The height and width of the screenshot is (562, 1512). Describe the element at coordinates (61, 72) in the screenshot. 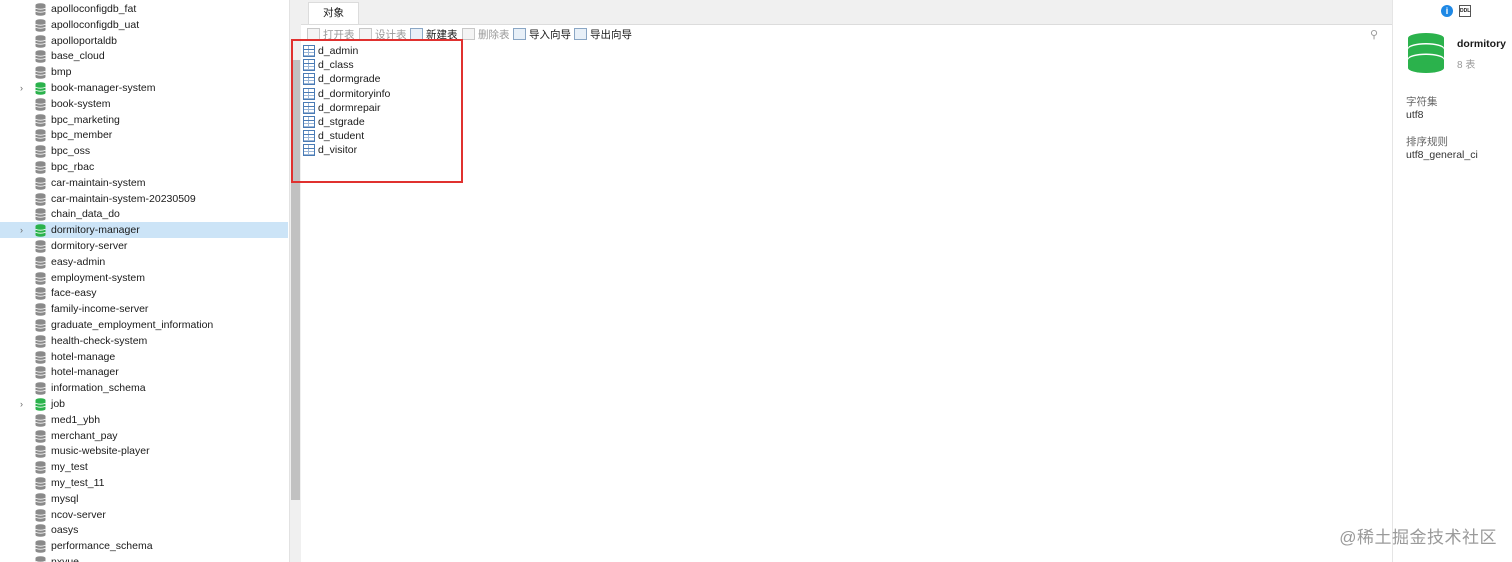

I see `tree-item-label: bmp` at that location.